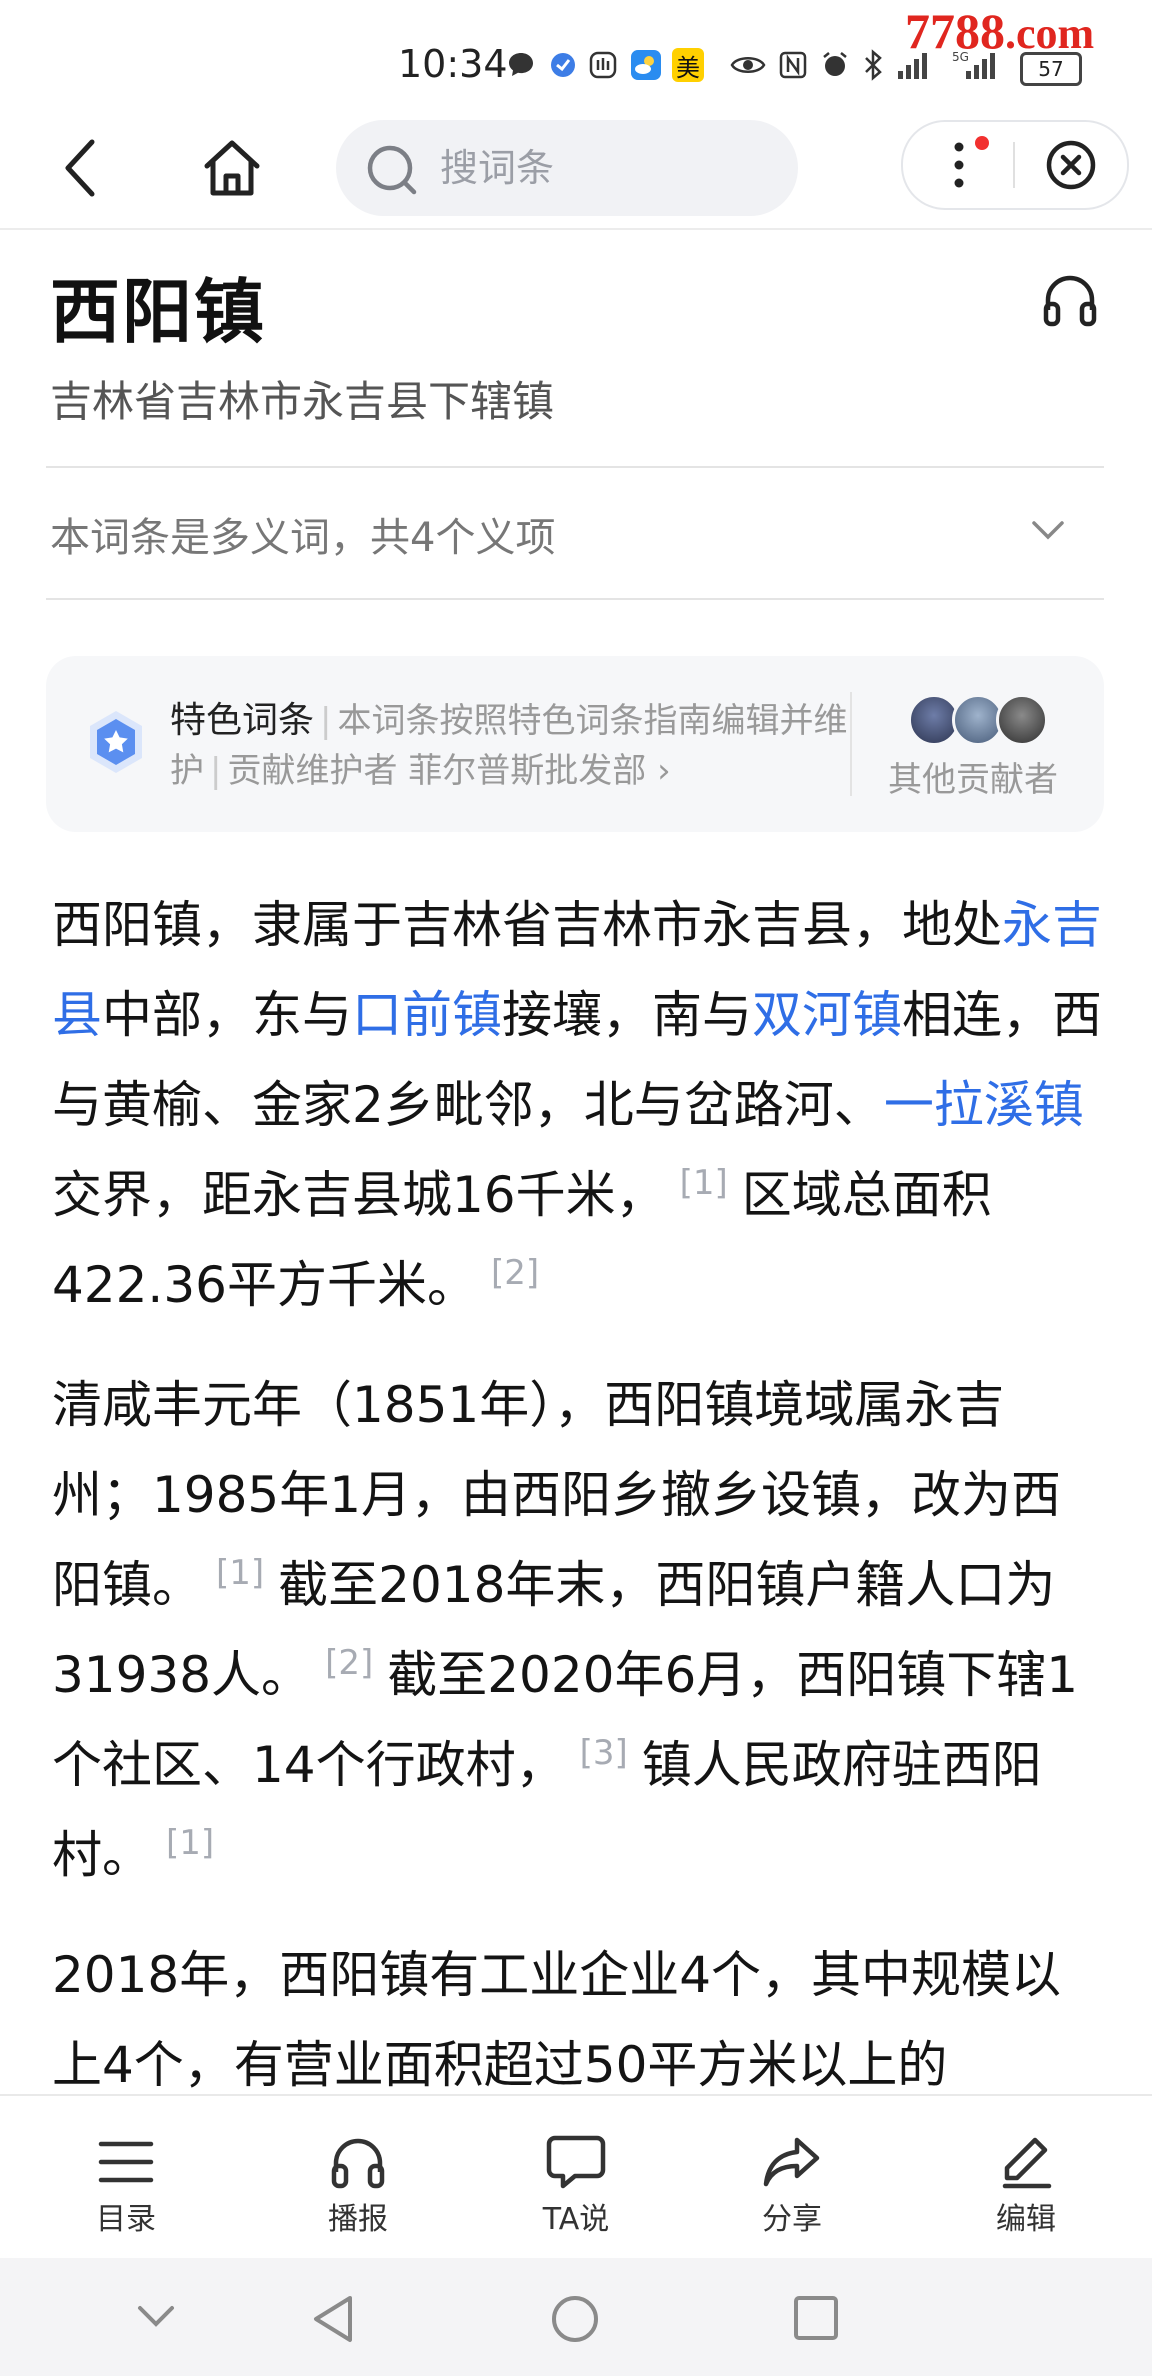 The height and width of the screenshot is (2376, 1152). I want to click on listen-button, so click(1070, 302).